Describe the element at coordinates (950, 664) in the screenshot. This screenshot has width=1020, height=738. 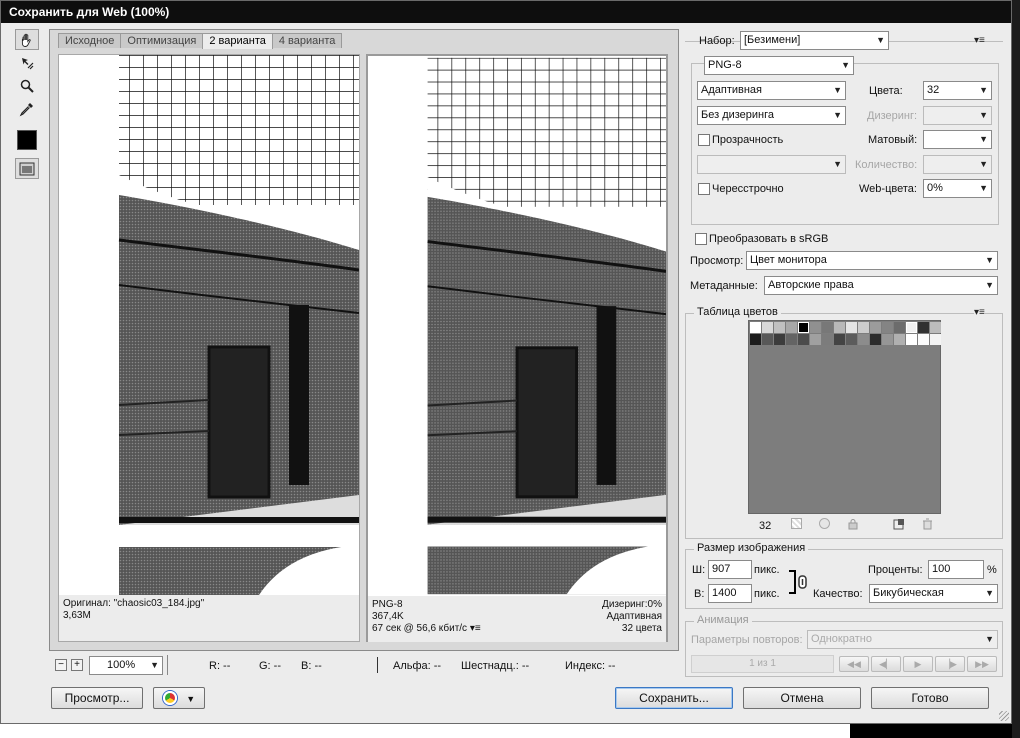
I see `next-frame-button: ▕▶` at that location.